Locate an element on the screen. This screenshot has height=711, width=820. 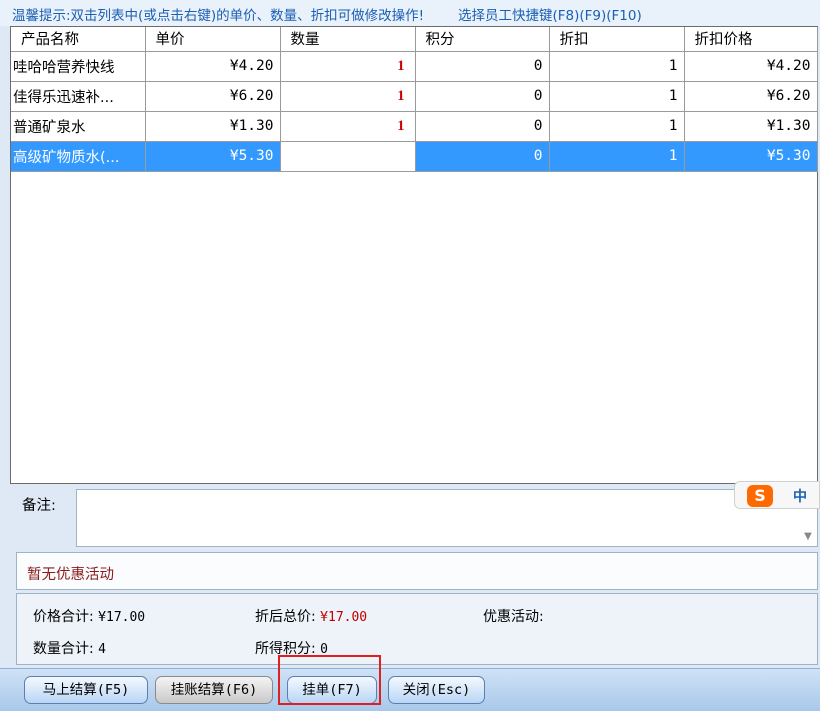
column-header-product-name: 产品名称 is located at coordinates (78, 39).